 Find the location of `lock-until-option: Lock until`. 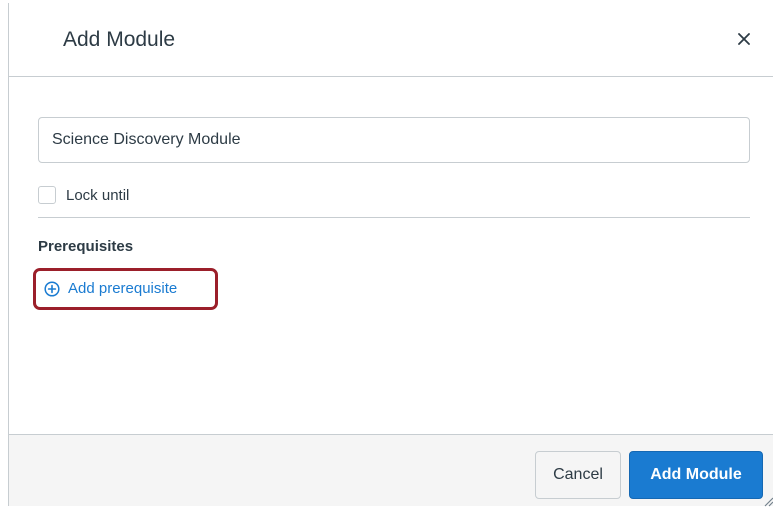

lock-until-option: Lock until is located at coordinates (83, 195).